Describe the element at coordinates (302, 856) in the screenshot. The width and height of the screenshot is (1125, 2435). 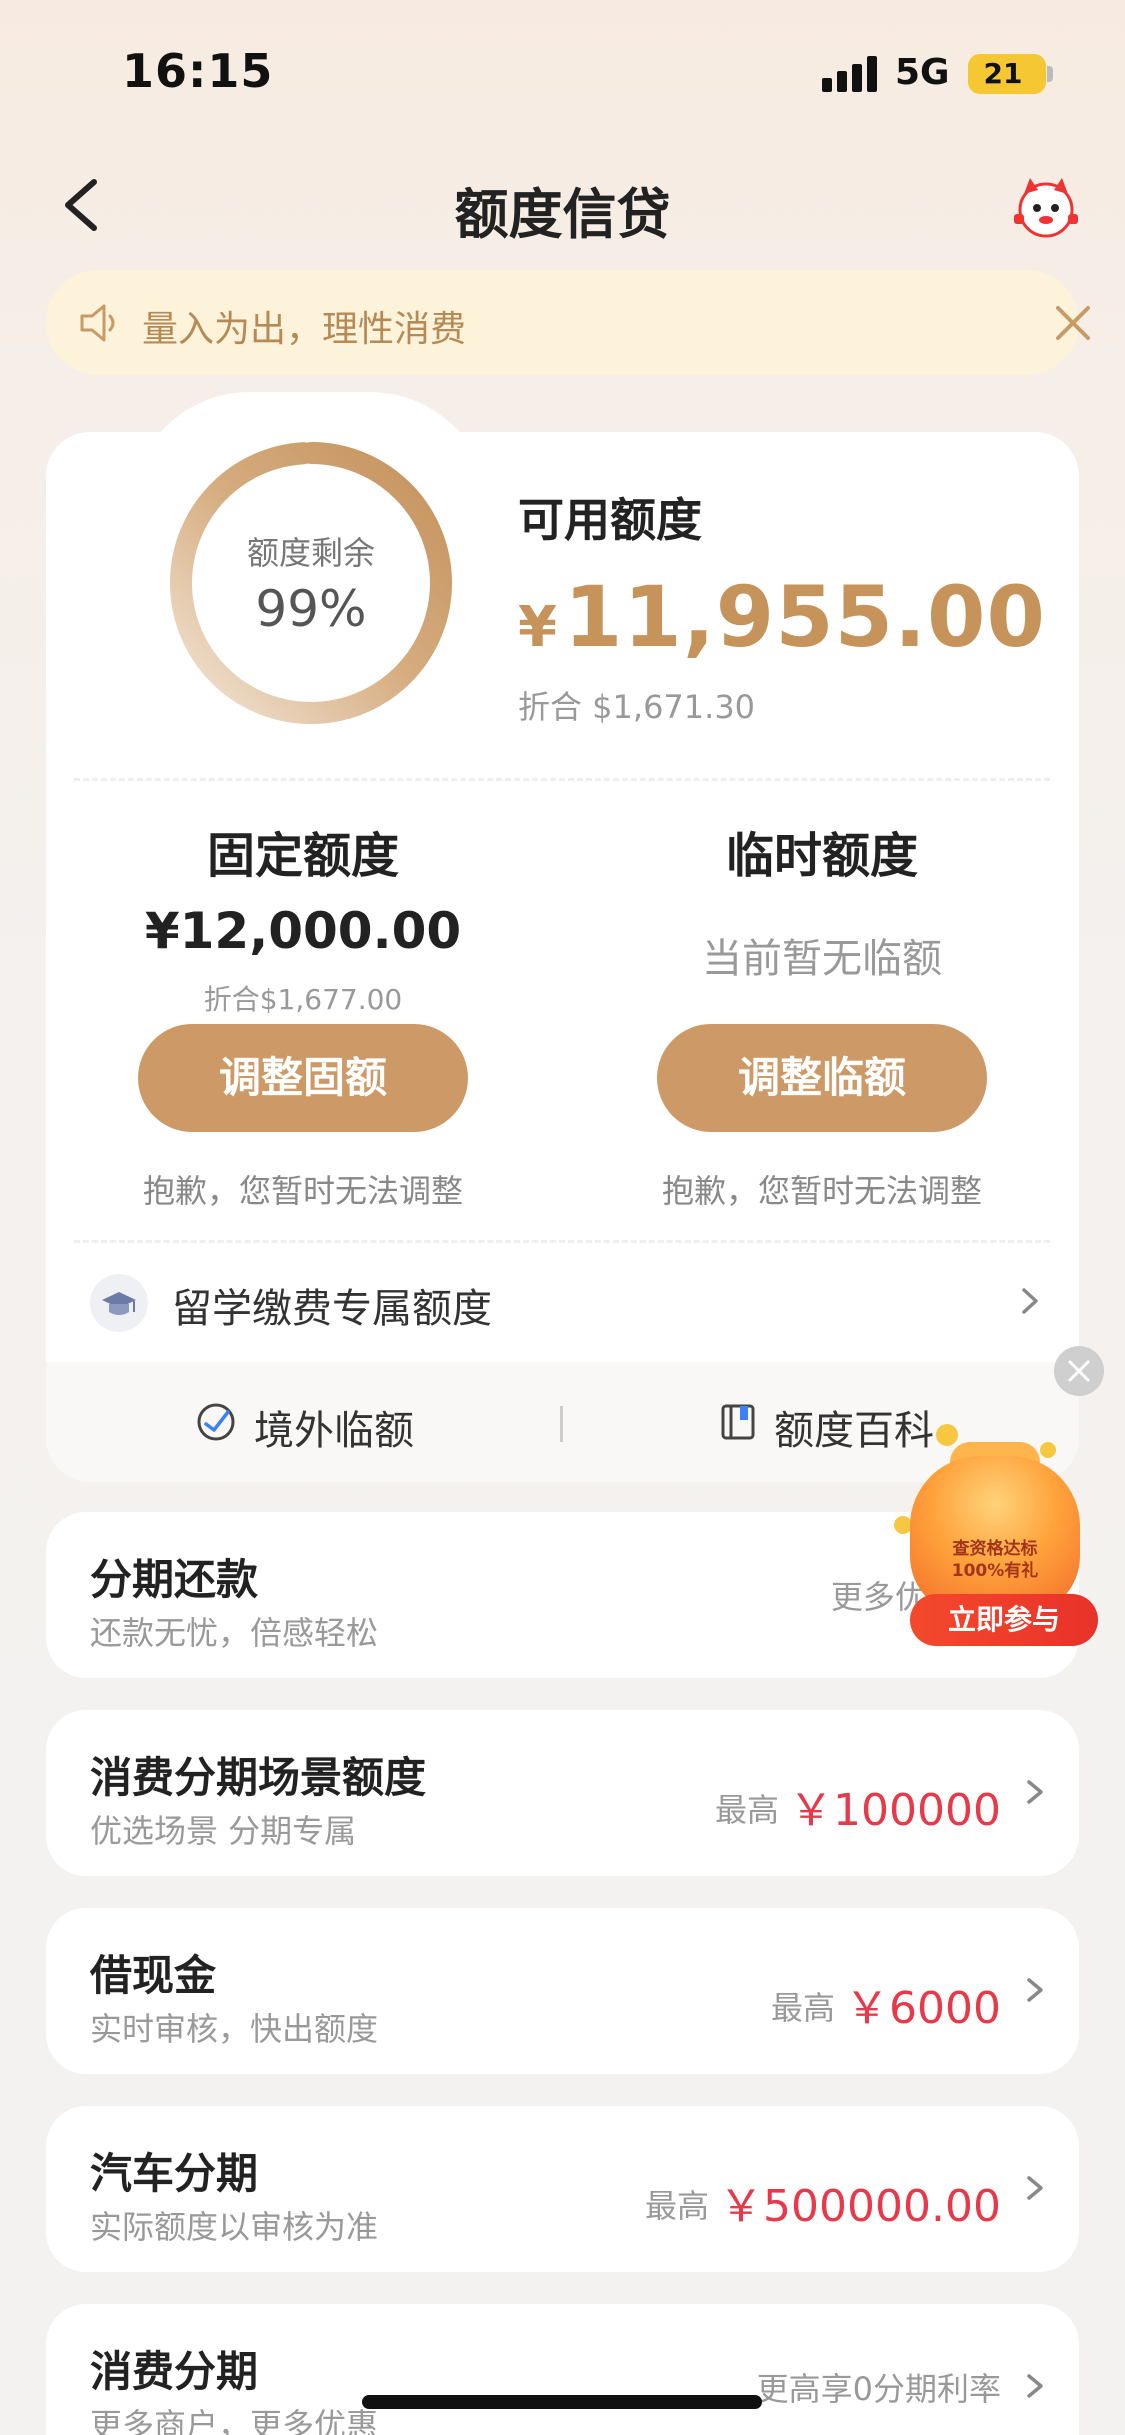
I see `fixed-quota-title: 固定额度` at that location.